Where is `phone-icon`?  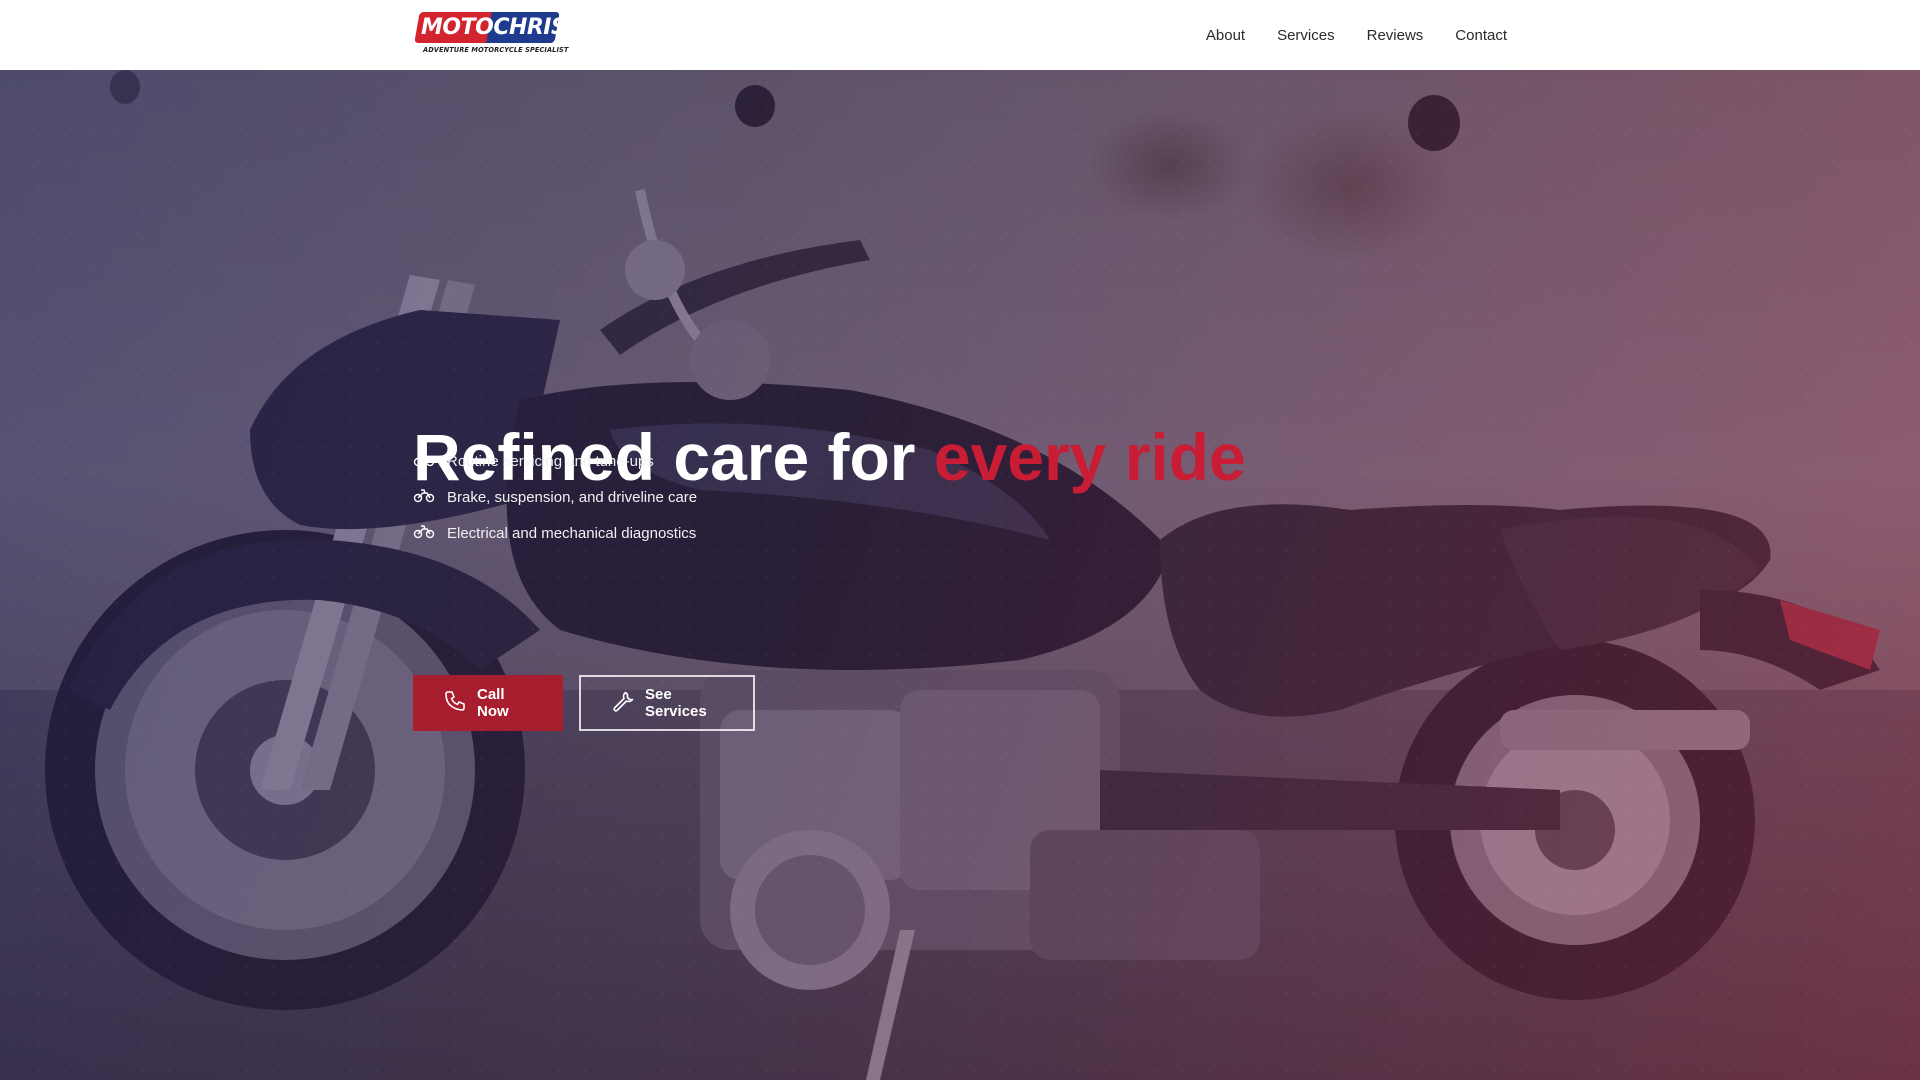 phone-icon is located at coordinates (455, 703).